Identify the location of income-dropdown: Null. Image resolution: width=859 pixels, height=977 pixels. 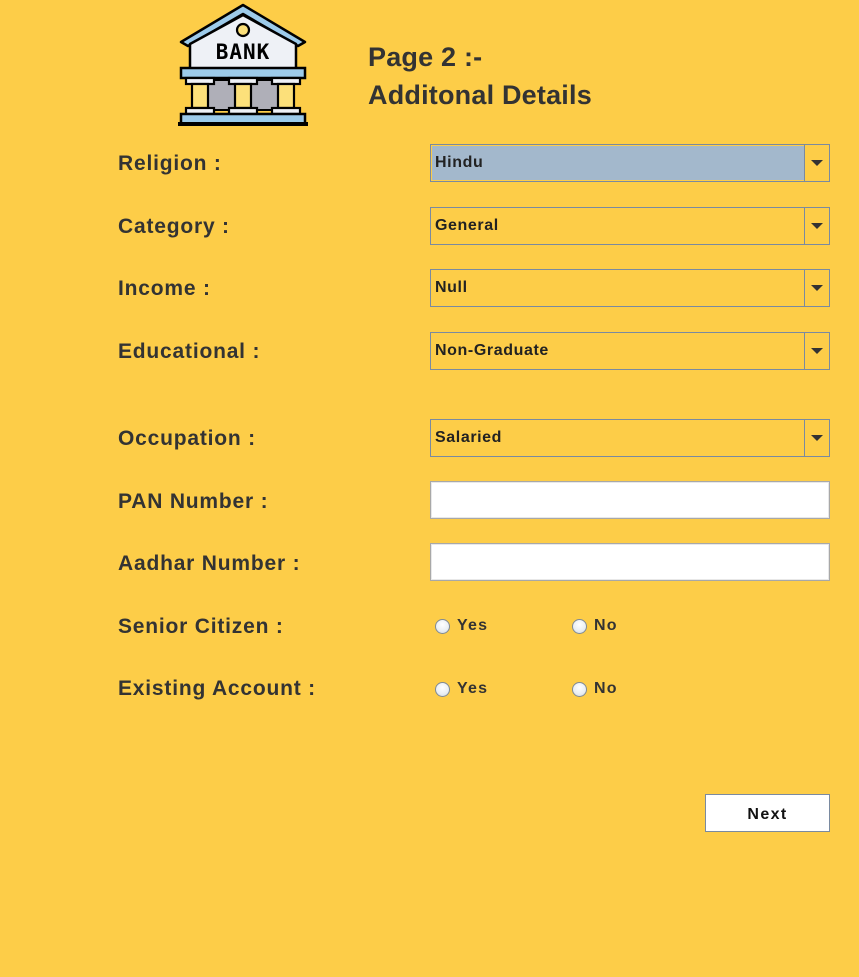
(630, 288).